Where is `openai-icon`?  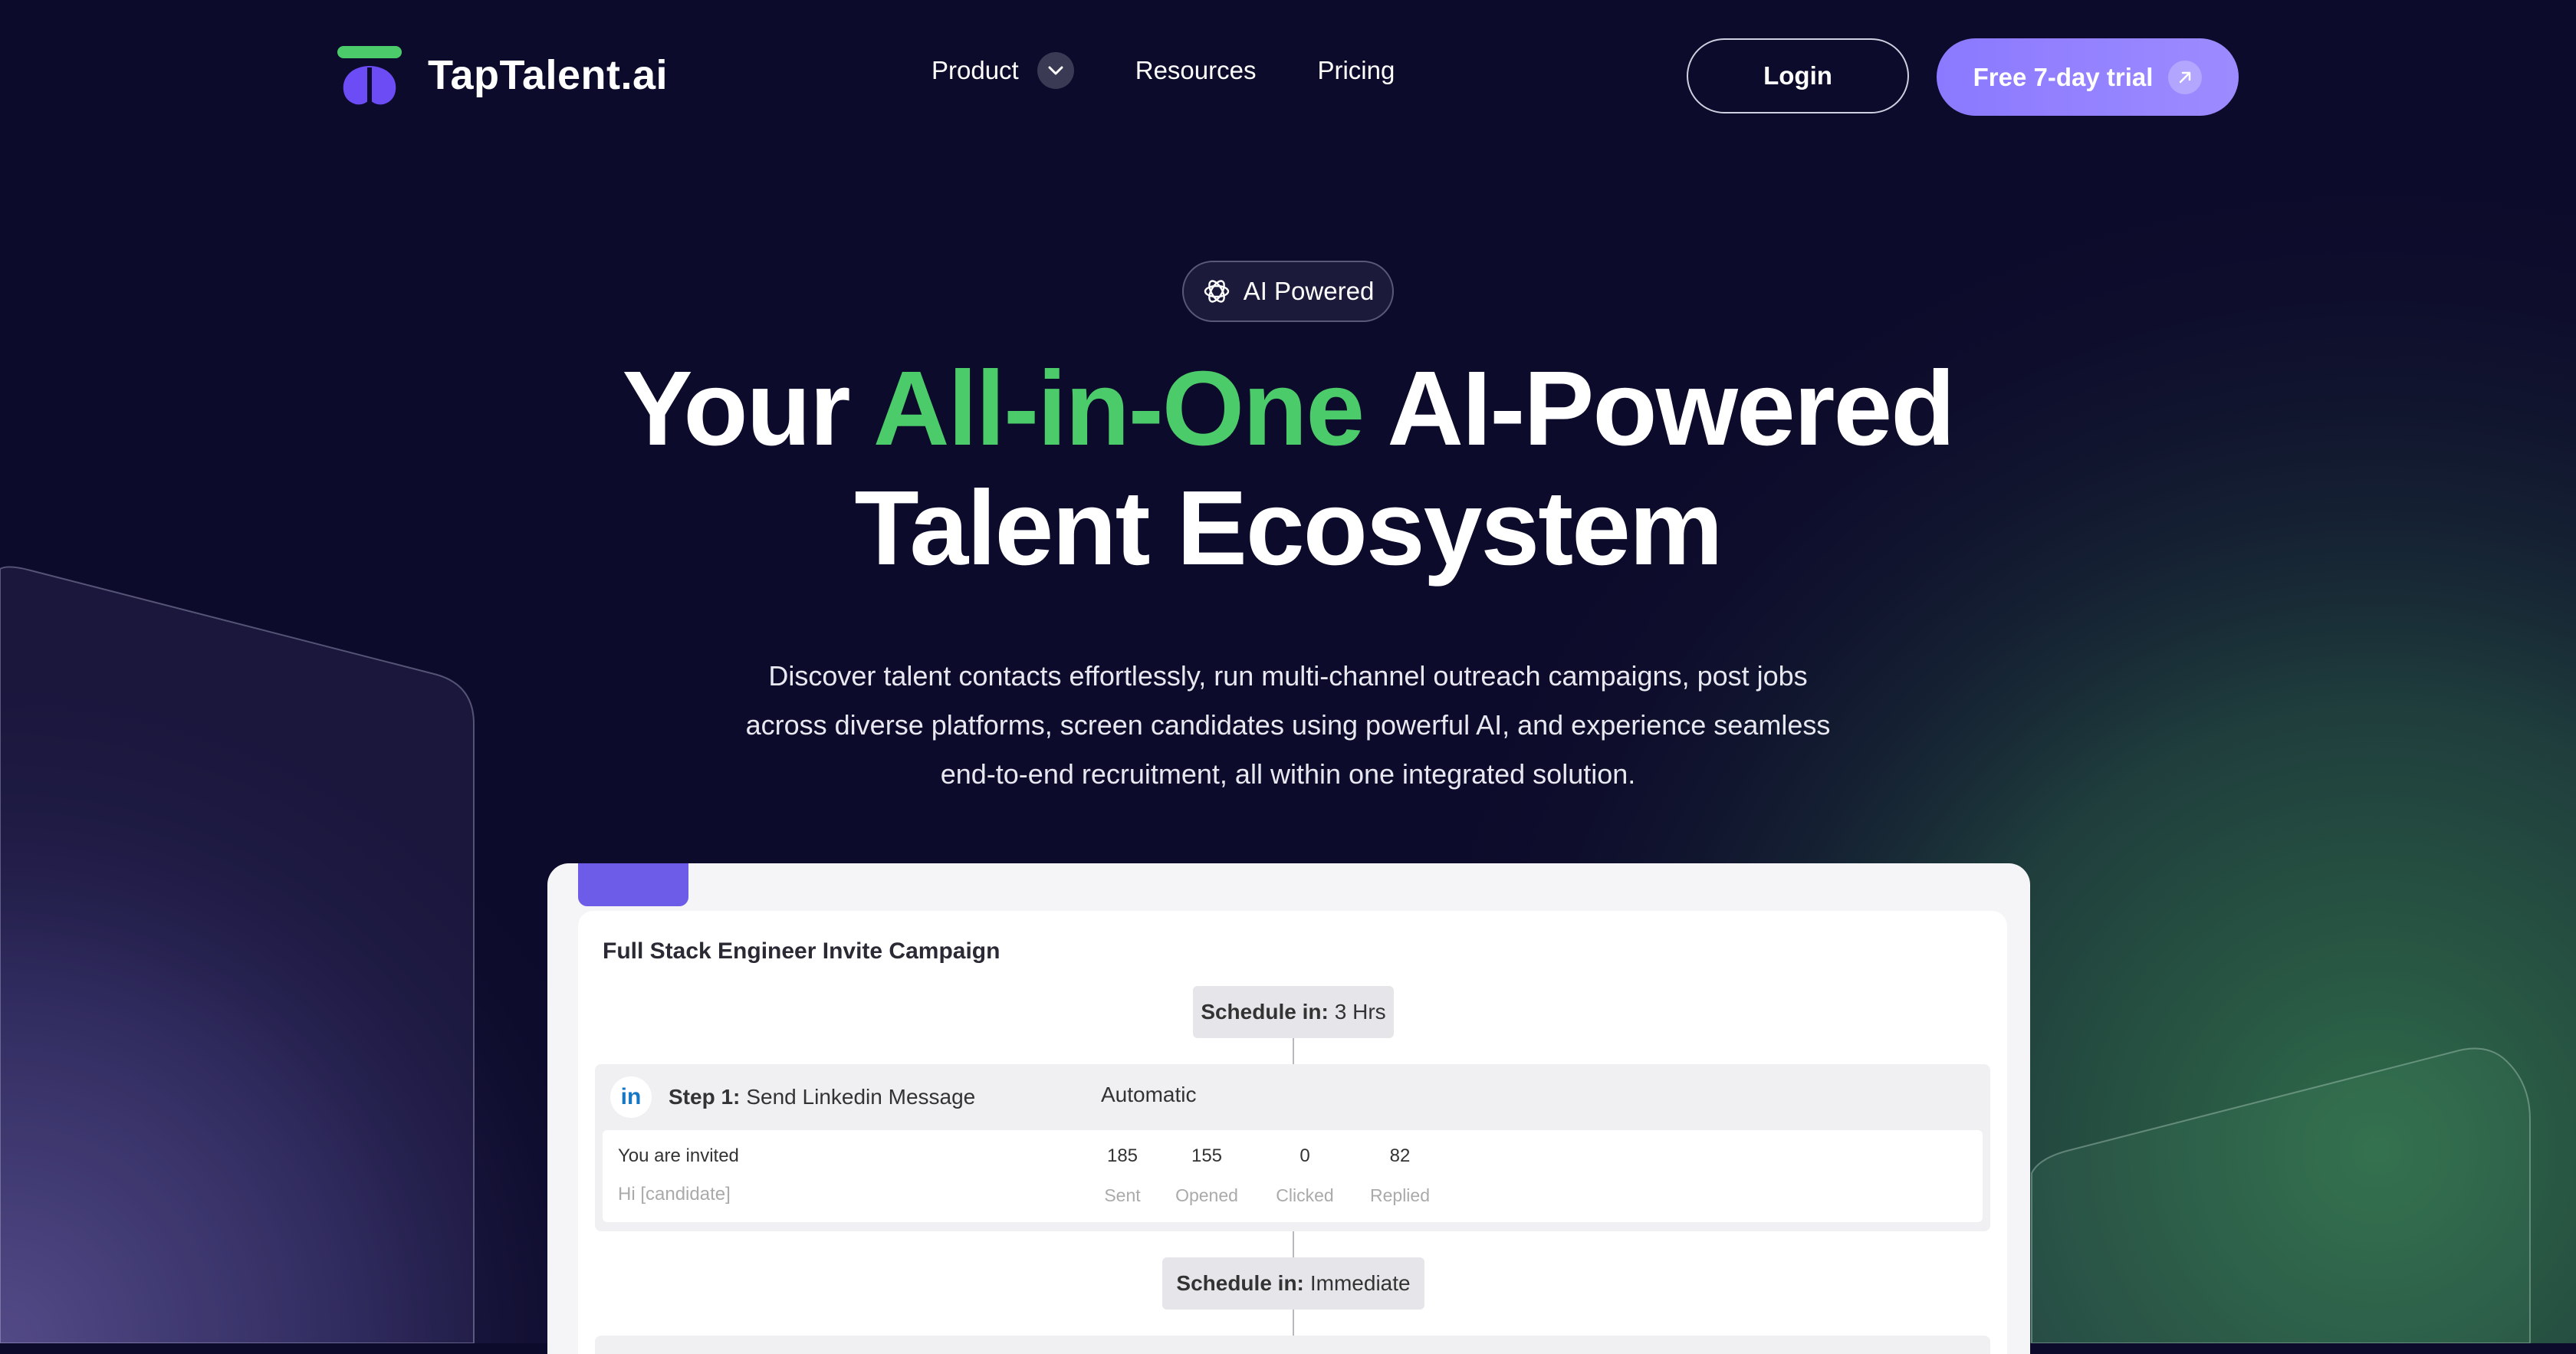 openai-icon is located at coordinates (1217, 291).